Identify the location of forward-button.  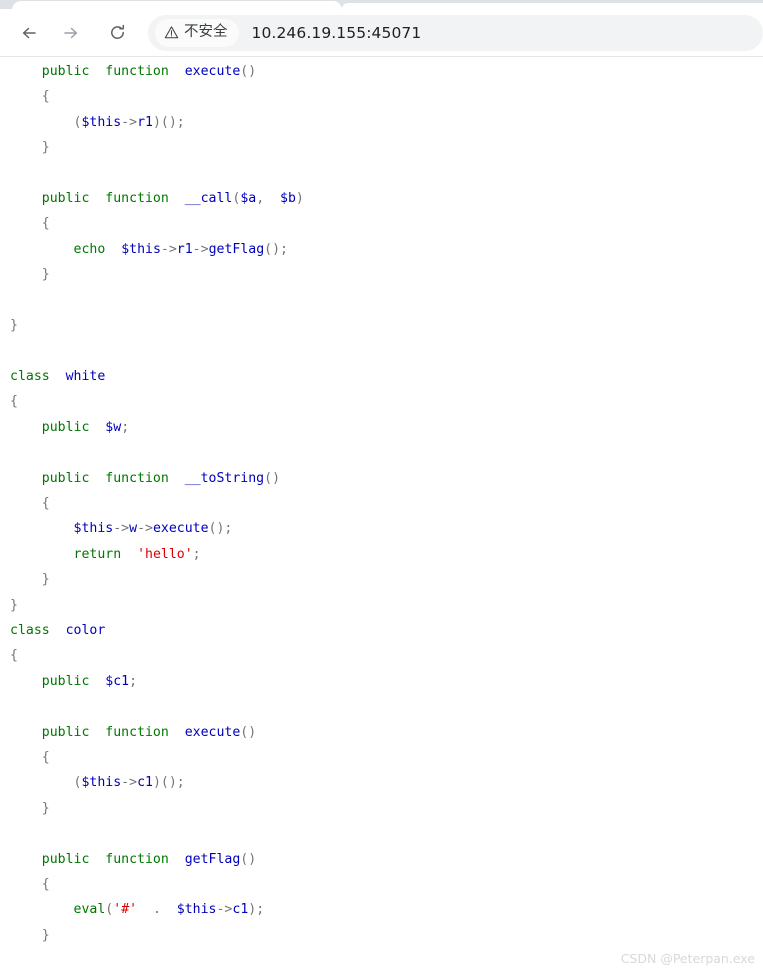
(71, 33).